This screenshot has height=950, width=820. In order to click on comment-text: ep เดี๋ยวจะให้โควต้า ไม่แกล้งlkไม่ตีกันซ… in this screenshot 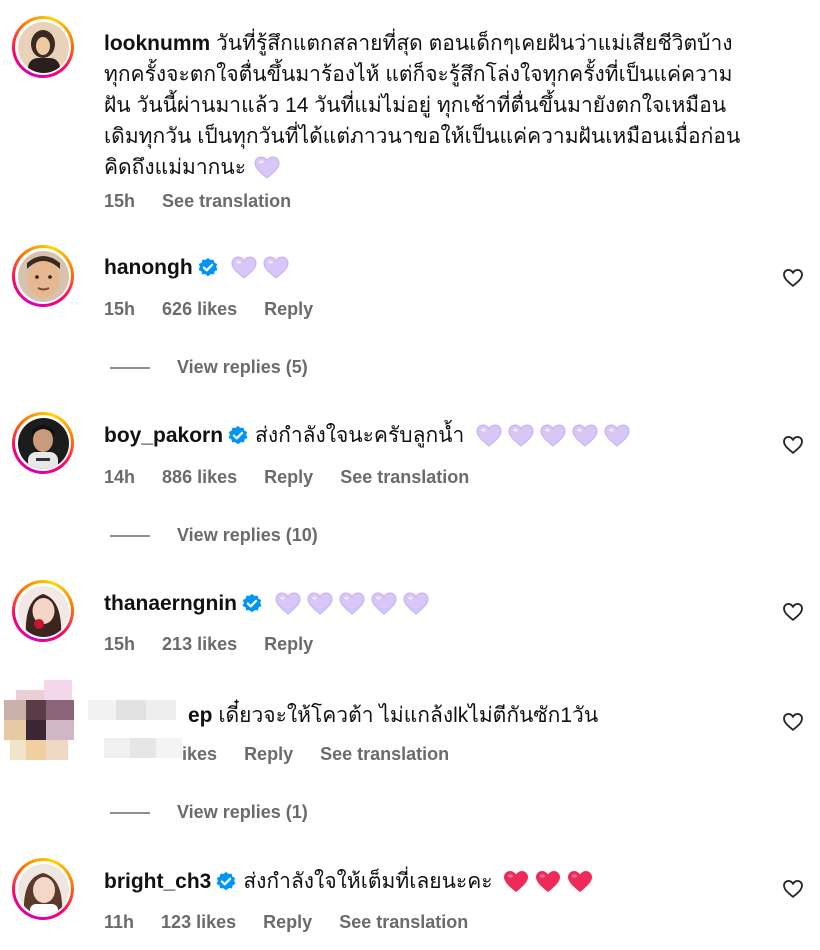, I will do `click(393, 715)`.